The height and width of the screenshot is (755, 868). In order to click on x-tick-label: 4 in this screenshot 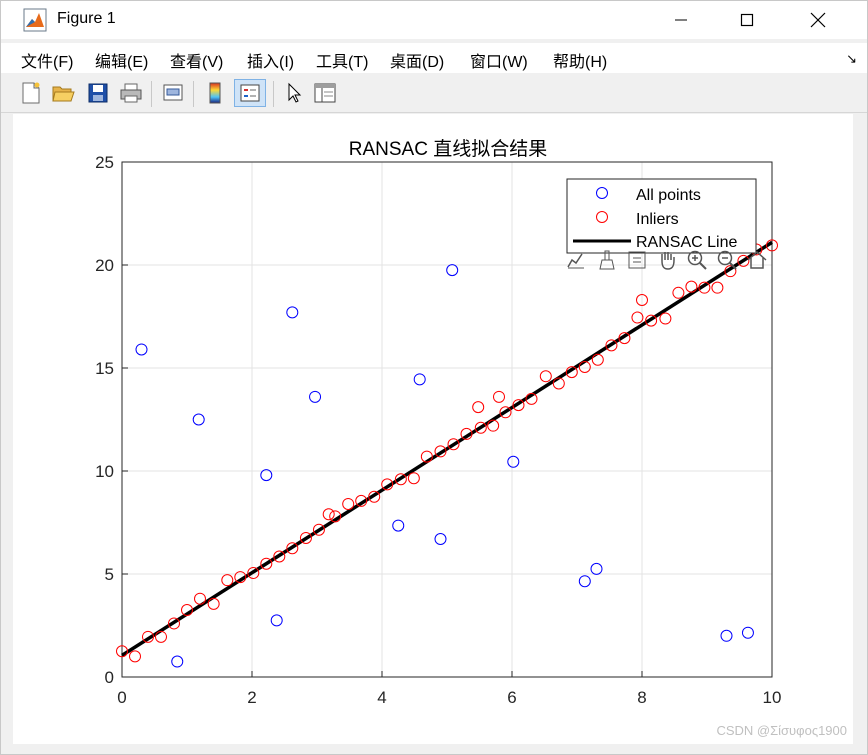, I will do `click(381, 697)`.